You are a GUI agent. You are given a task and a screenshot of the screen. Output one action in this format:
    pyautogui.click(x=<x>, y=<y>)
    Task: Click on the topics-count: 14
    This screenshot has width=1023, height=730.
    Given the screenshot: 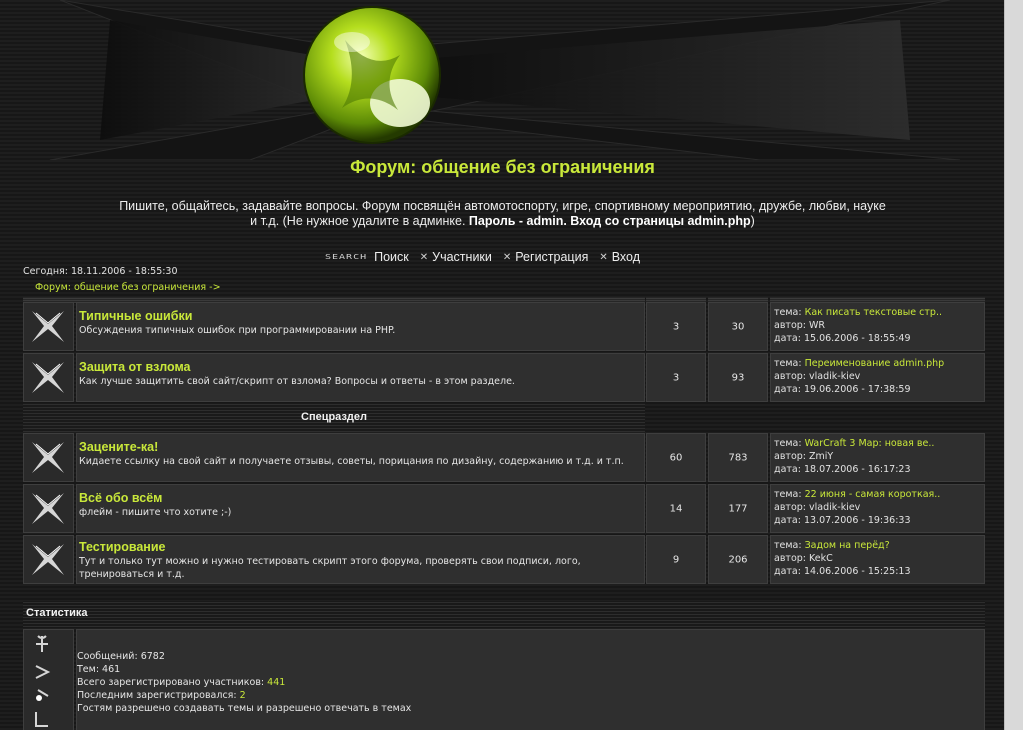 What is the action you would take?
    pyautogui.click(x=676, y=508)
    